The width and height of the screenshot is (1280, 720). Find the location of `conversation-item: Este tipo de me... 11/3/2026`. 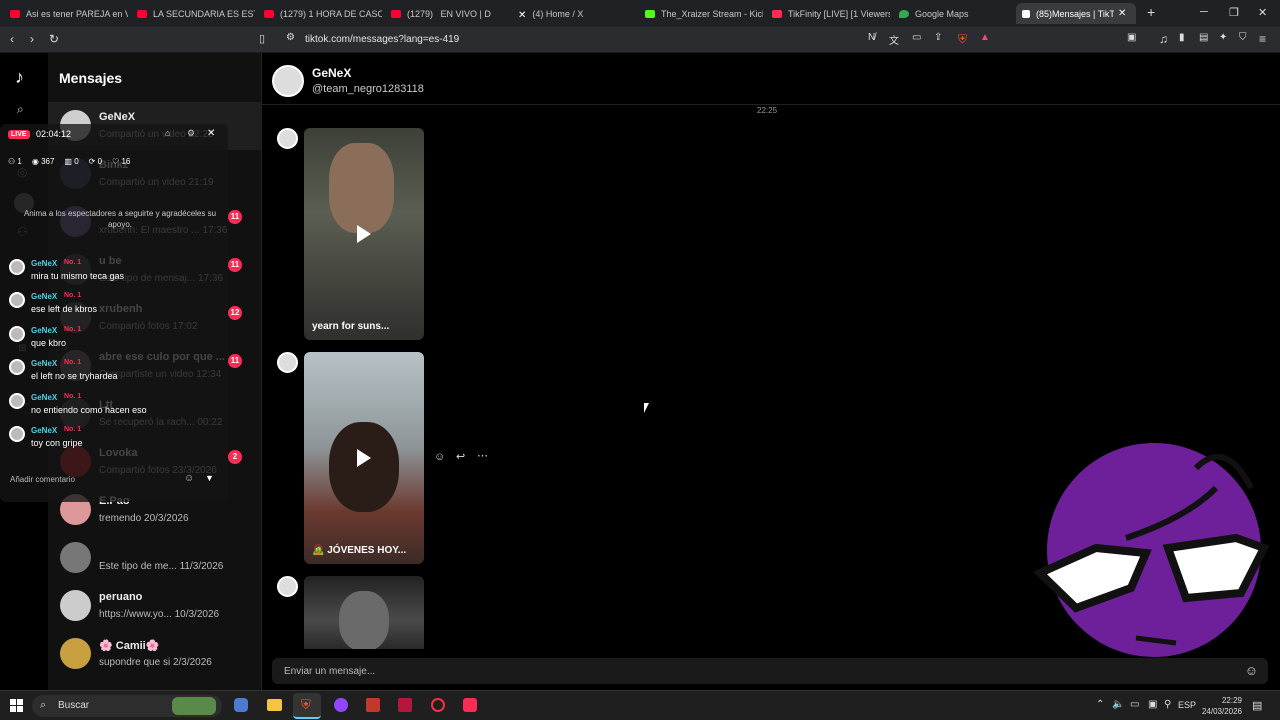

conversation-item: Este tipo de me... 11/3/2026 is located at coordinates (155, 558).